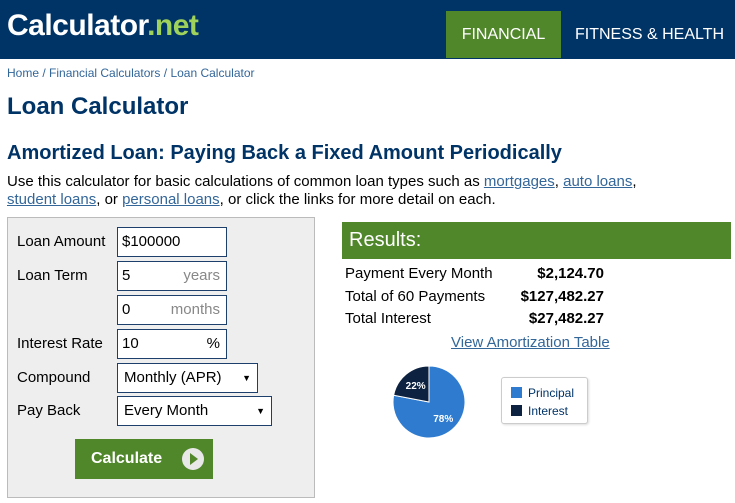 Image resolution: width=735 pixels, height=503 pixels. Describe the element at coordinates (536, 240) in the screenshot. I see `results-header: Results:` at that location.